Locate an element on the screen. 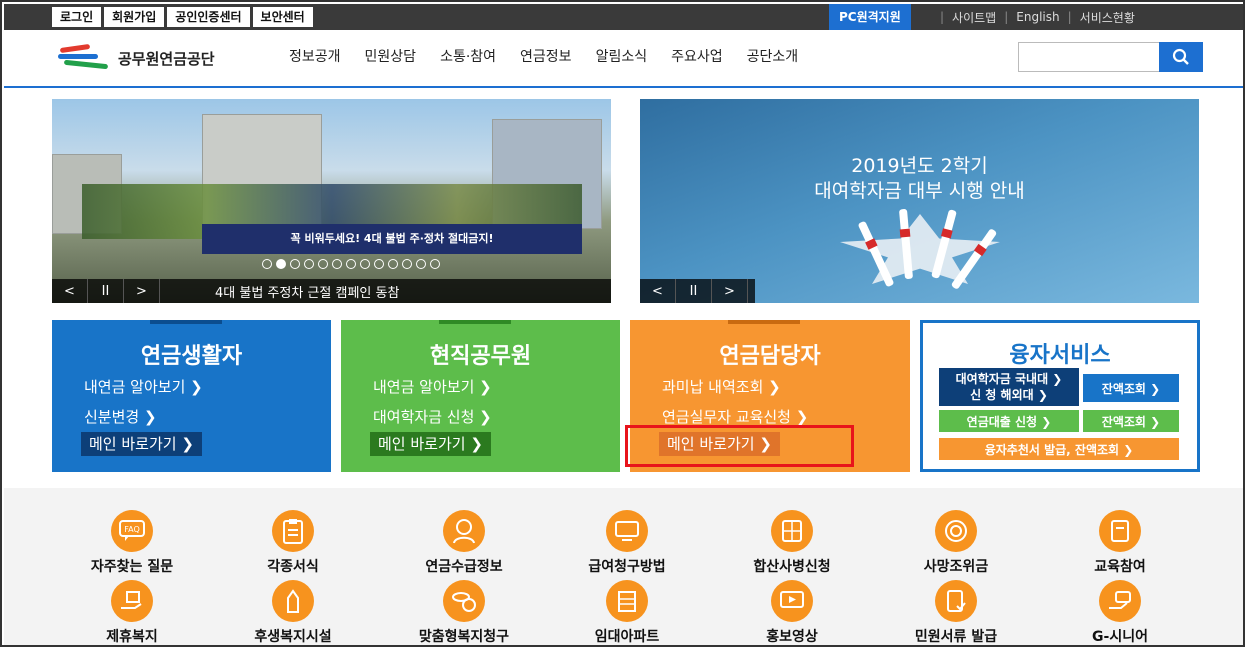 Image resolution: width=1245 pixels, height=647 pixels. quick-item-education: 교육참여 is located at coordinates (1120, 543).